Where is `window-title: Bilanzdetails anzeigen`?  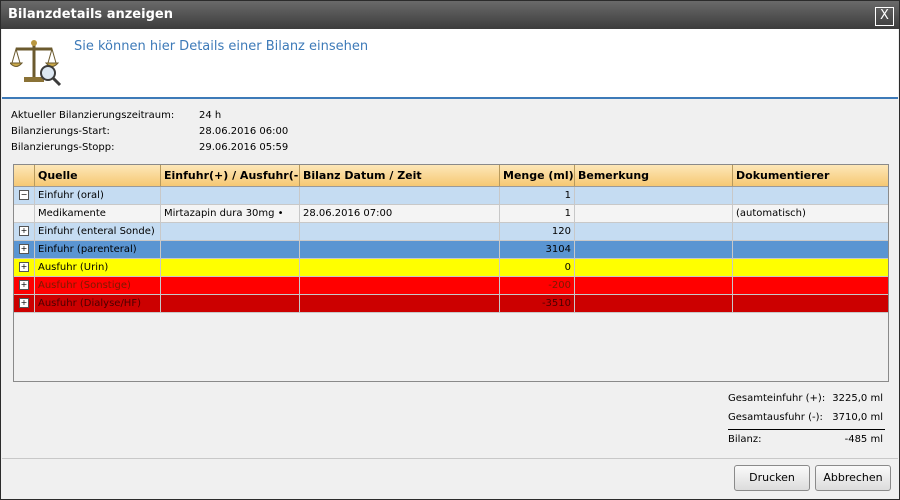
window-title: Bilanzdetails anzeigen is located at coordinates (90, 14).